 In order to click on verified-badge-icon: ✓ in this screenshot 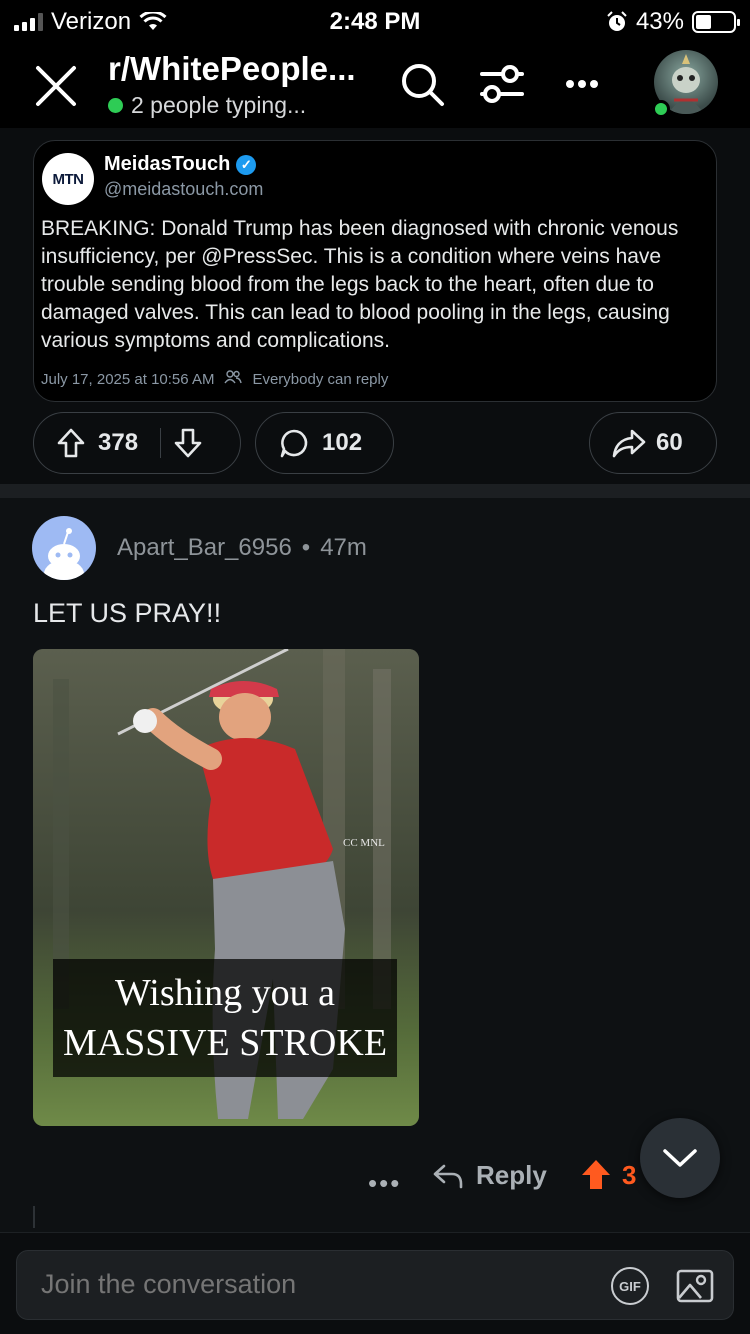, I will do `click(246, 164)`.